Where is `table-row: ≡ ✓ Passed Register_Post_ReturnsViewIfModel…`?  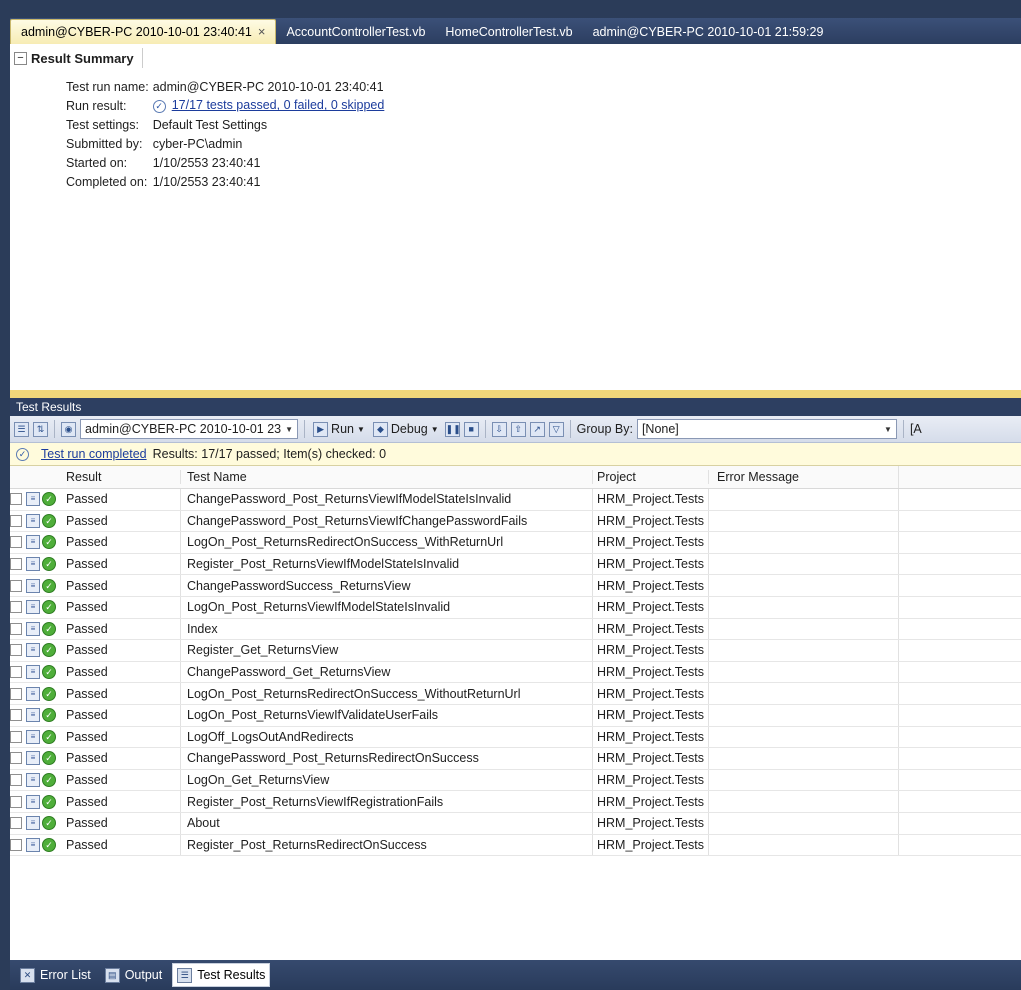
table-row: ≡ ✓ Passed Register_Post_ReturnsViewIfModel… is located at coordinates (515, 564).